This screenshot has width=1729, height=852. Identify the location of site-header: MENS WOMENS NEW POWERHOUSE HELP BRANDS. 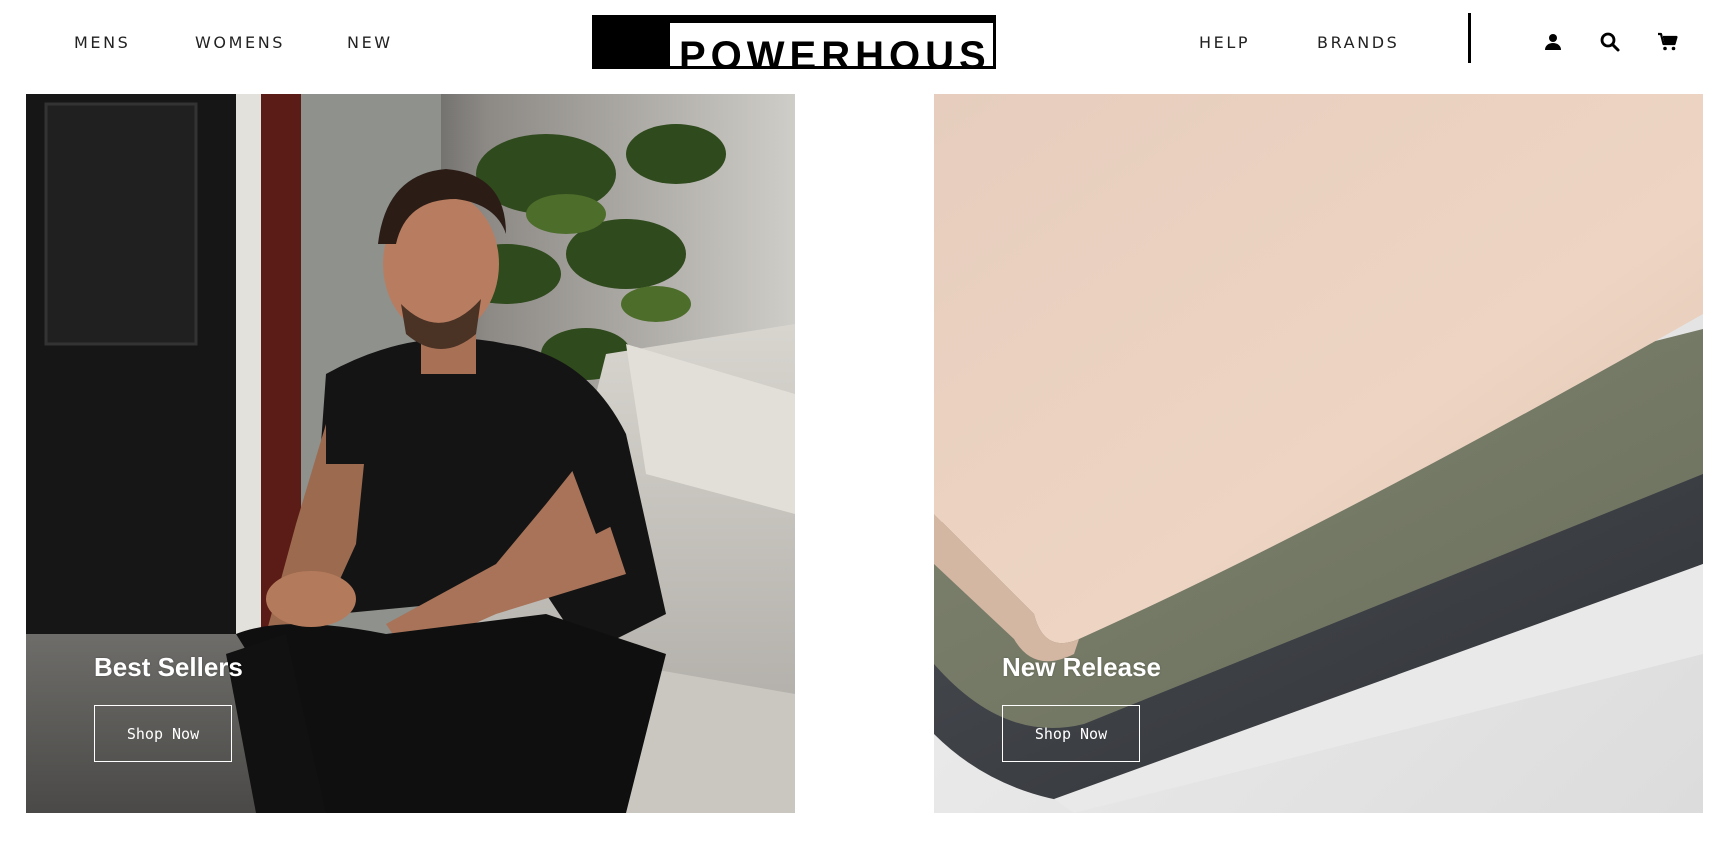
(864, 43).